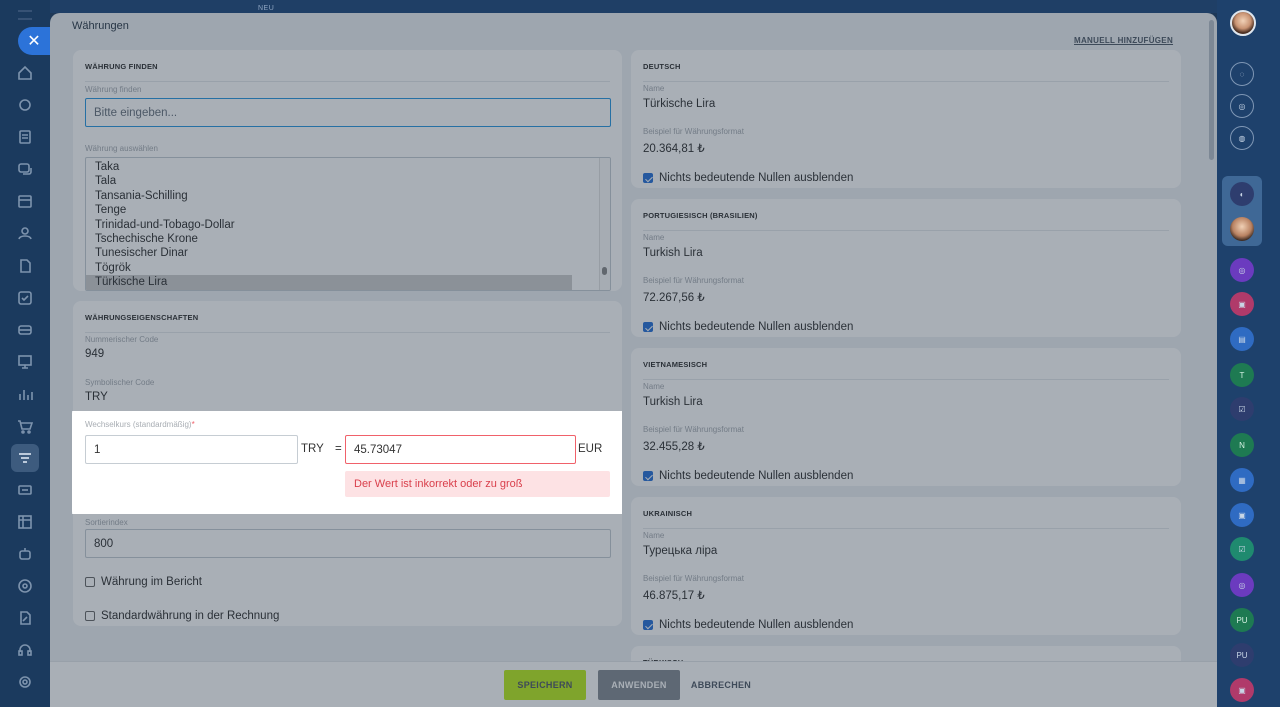  What do you see at coordinates (25, 554) in the screenshot?
I see `robot-icon` at bounding box center [25, 554].